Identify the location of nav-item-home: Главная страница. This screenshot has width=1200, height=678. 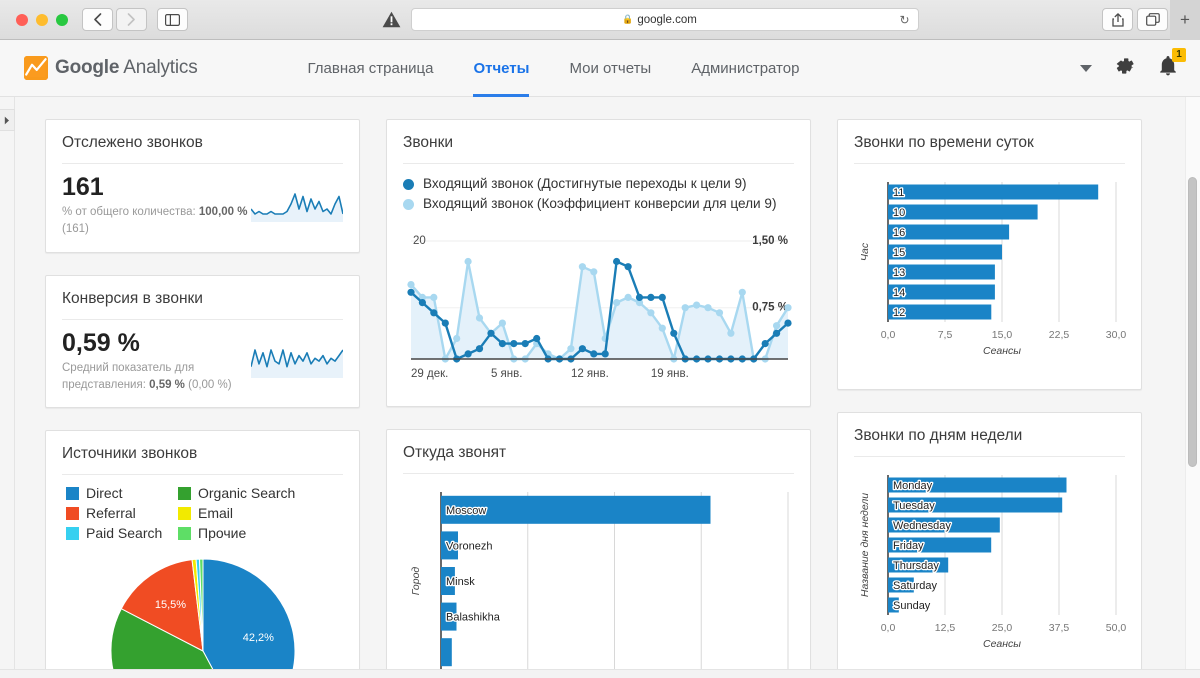
(371, 68).